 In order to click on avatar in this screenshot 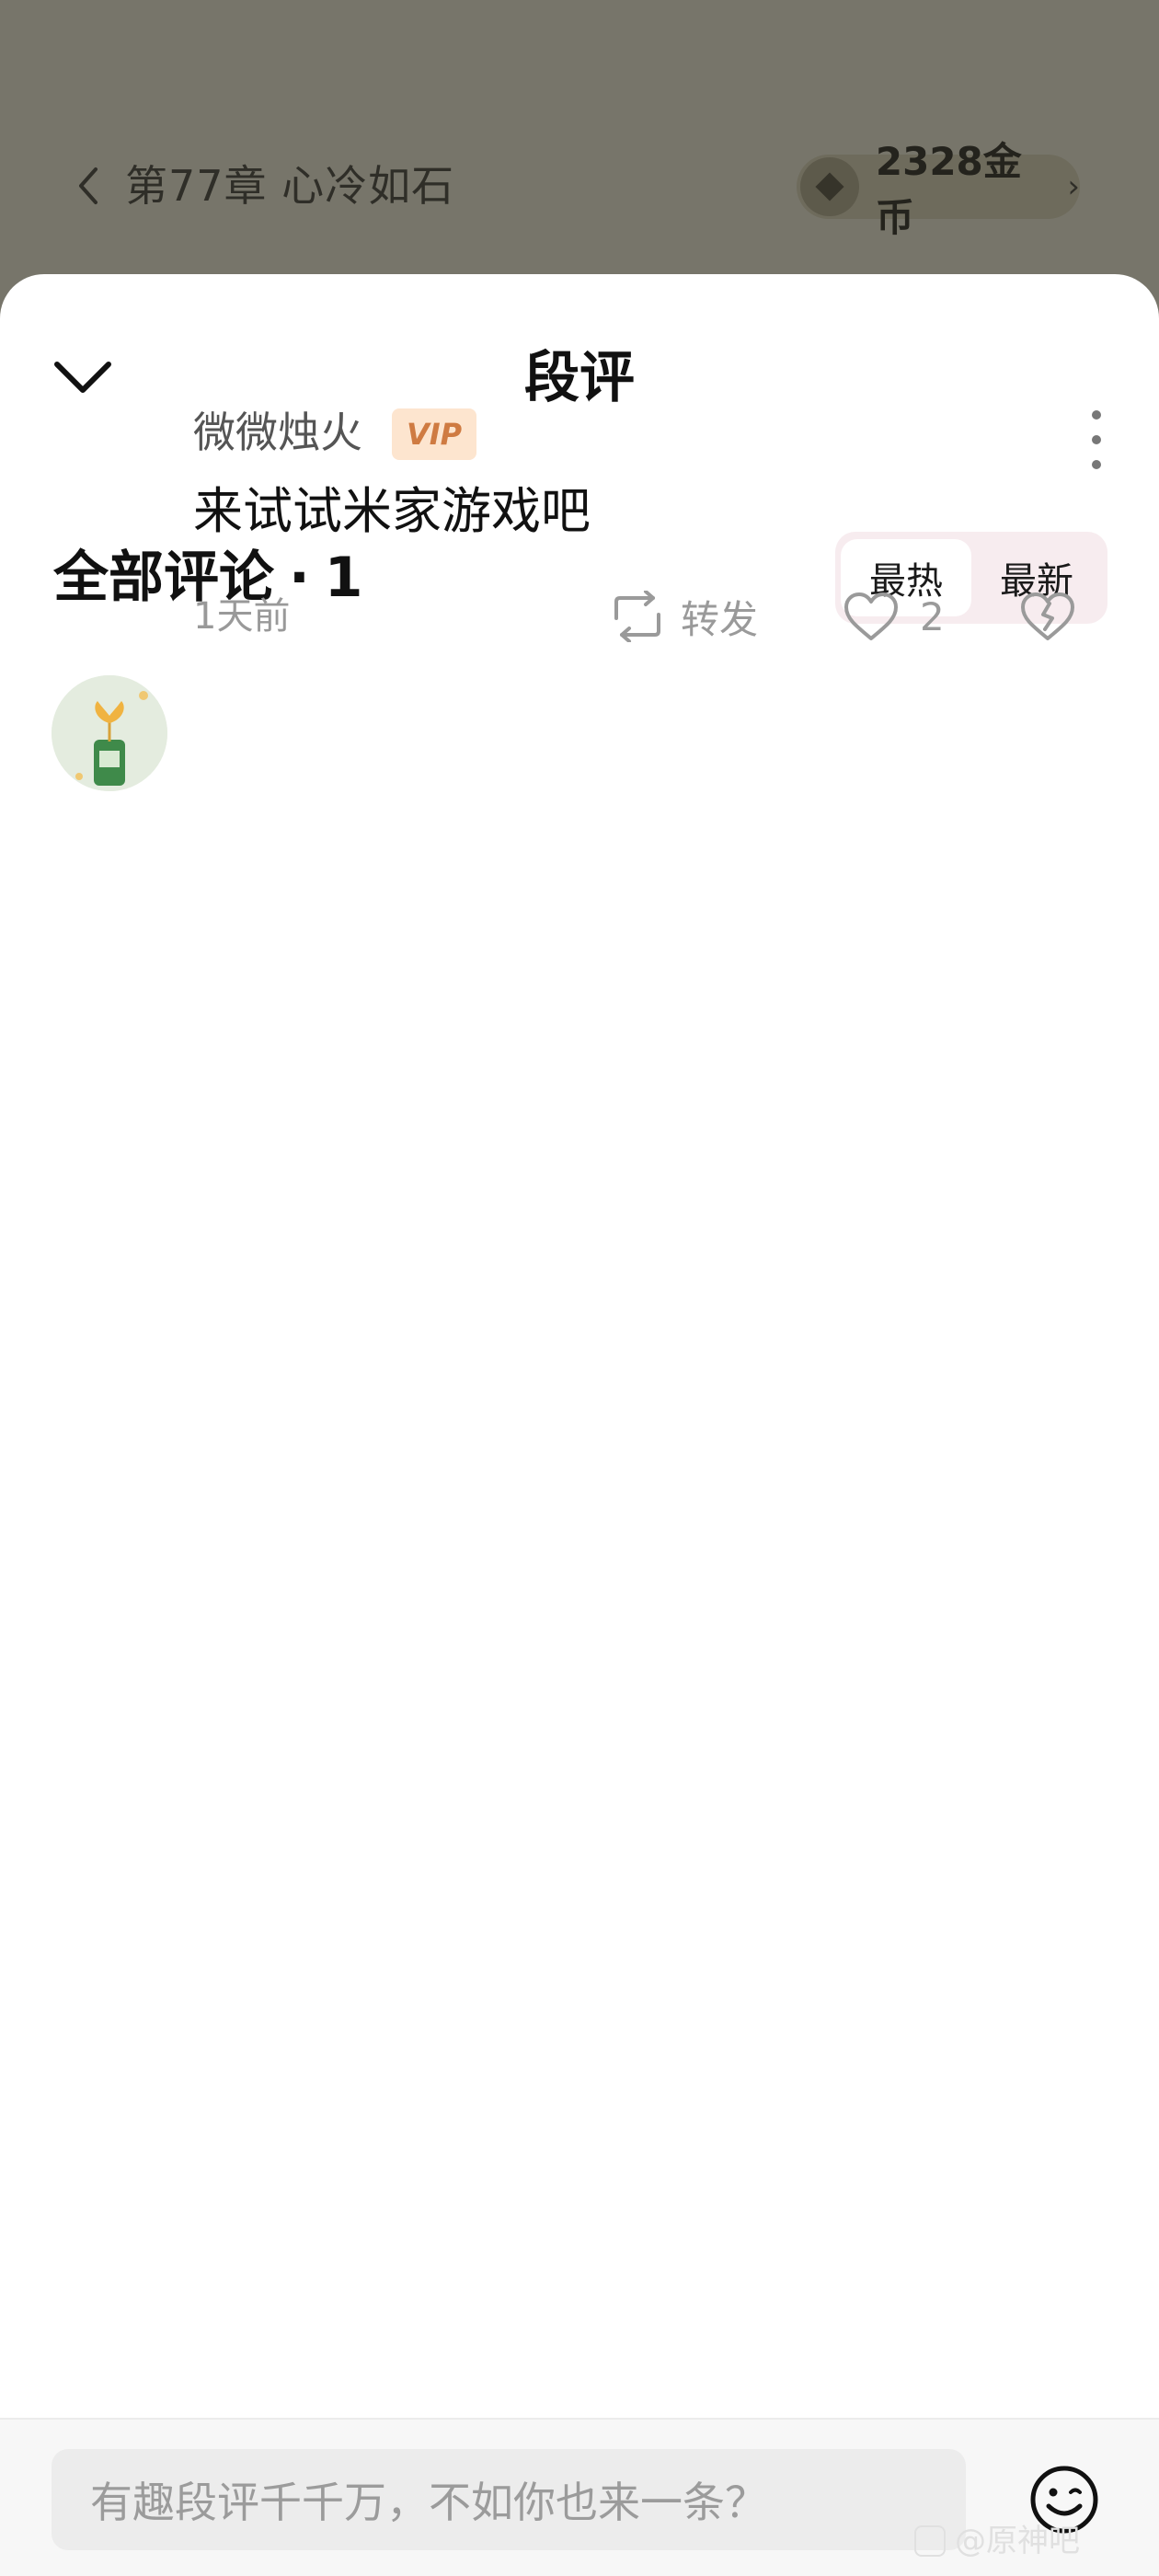, I will do `click(109, 733)`.